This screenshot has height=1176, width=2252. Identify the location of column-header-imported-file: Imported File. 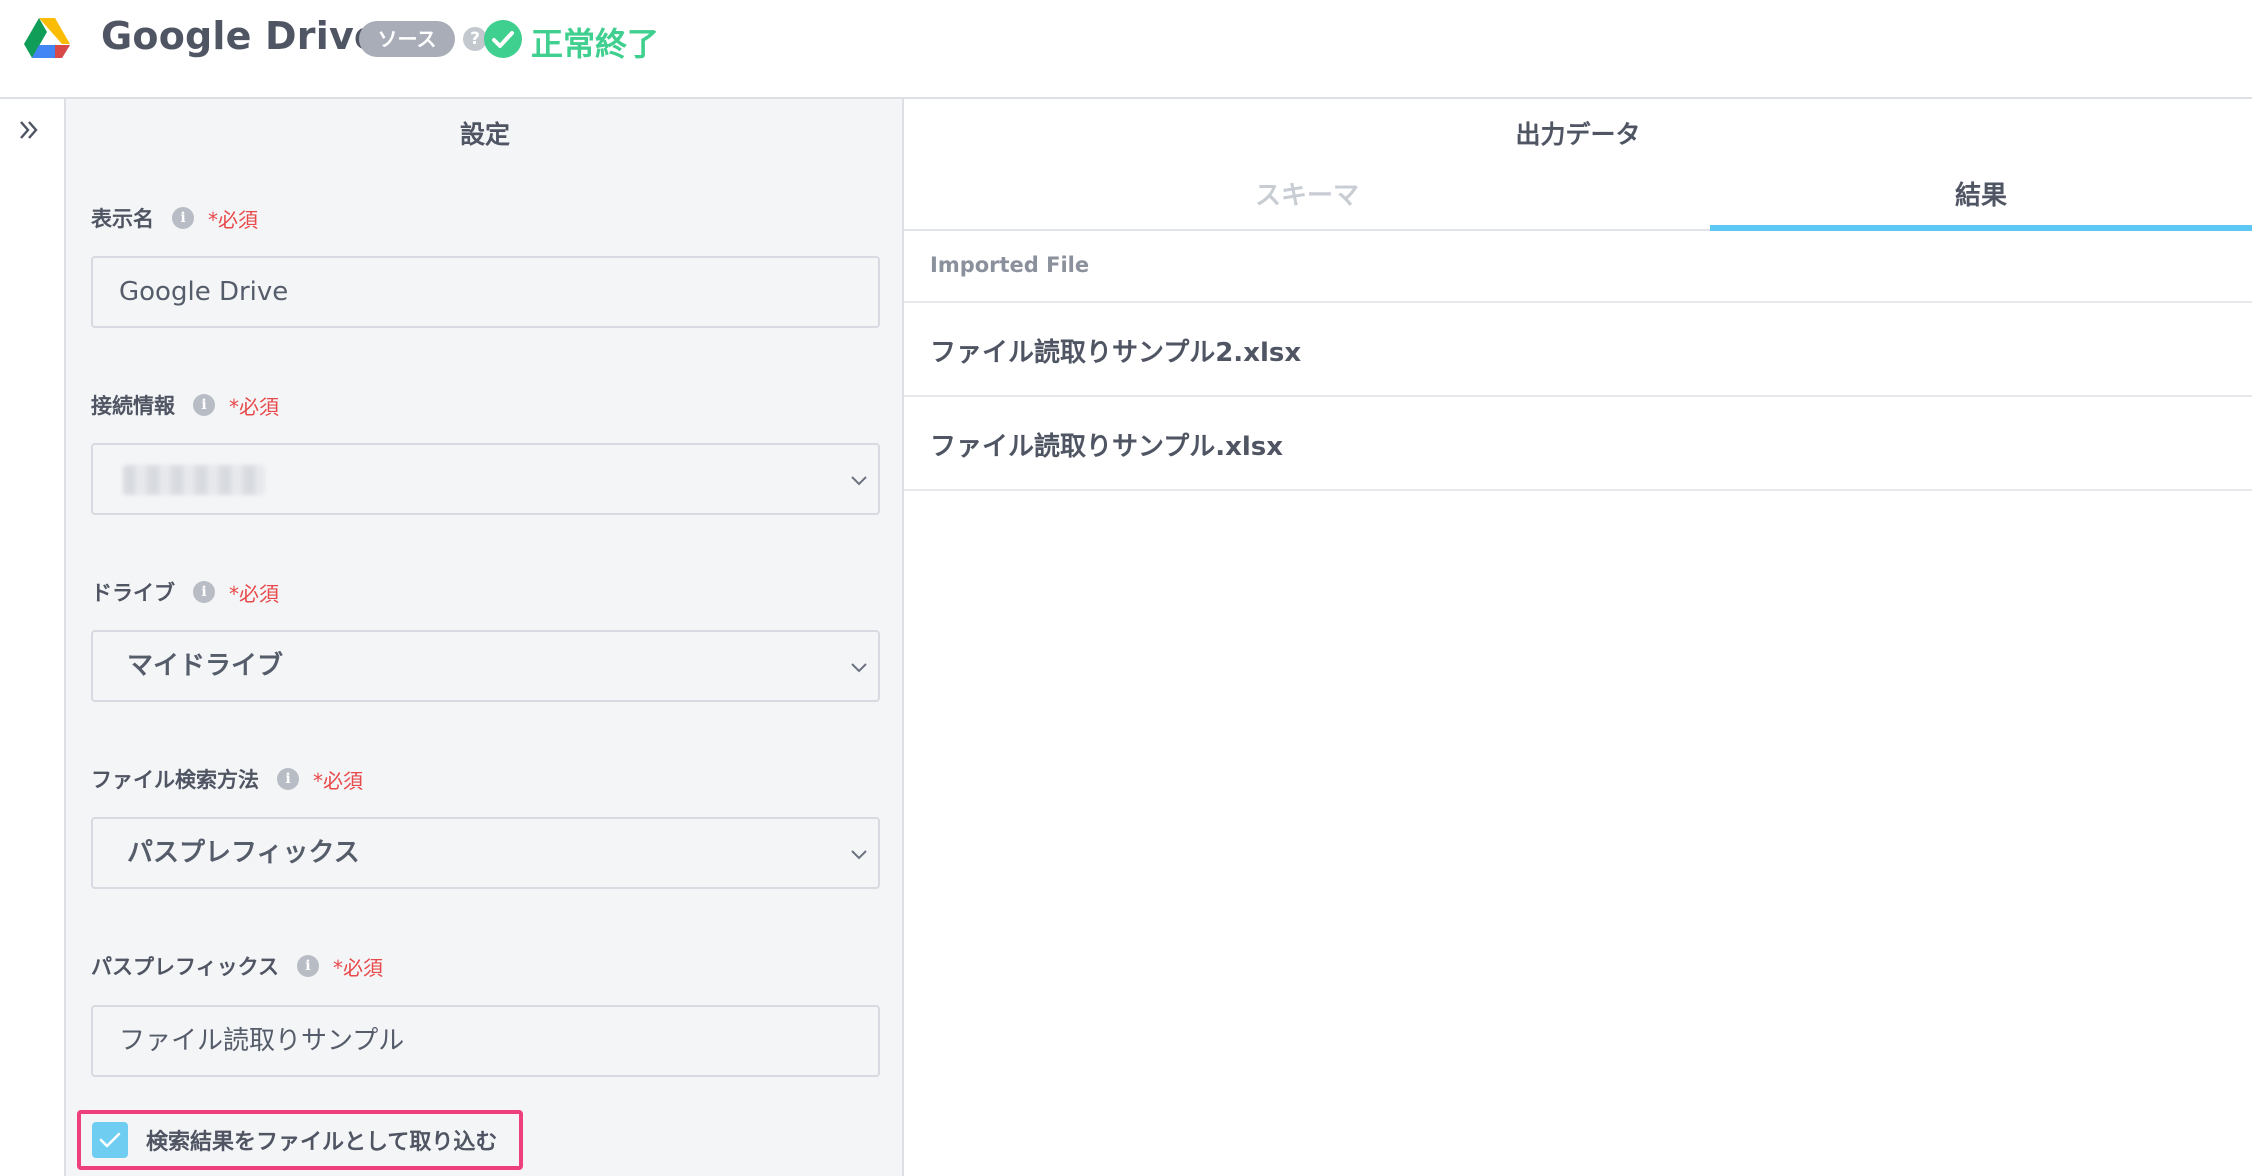
(1010, 265).